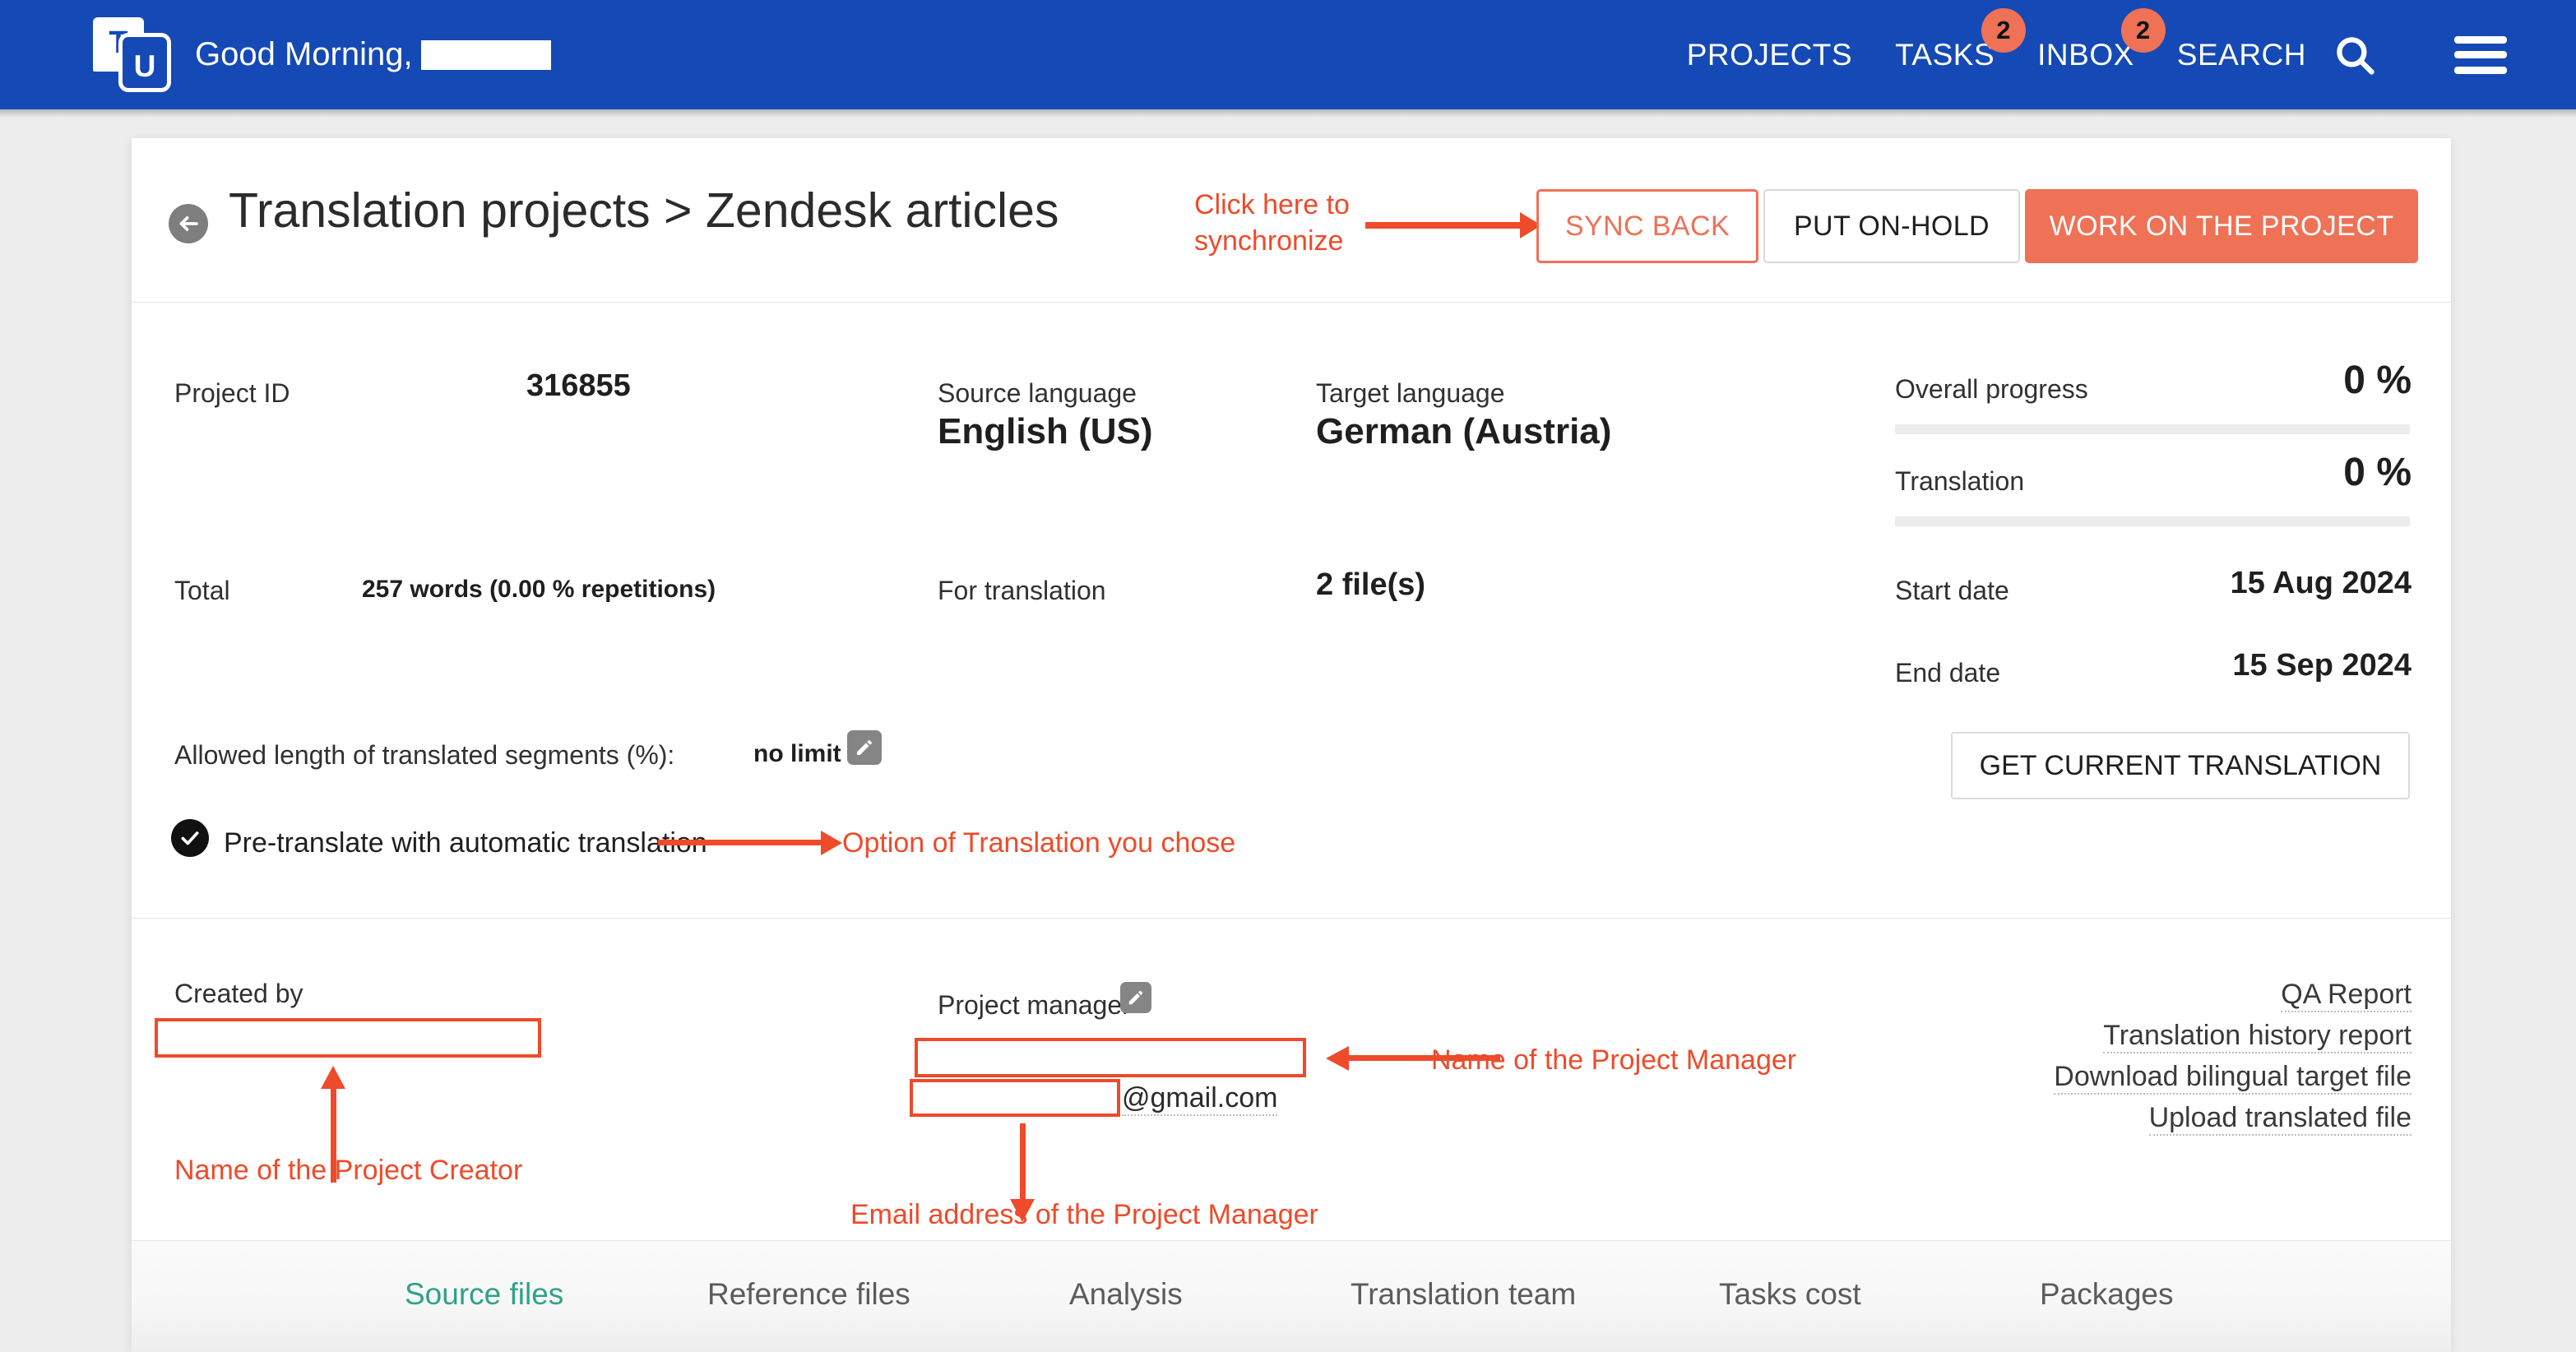 This screenshot has width=2576, height=1352. I want to click on redacted-user-name, so click(486, 55).